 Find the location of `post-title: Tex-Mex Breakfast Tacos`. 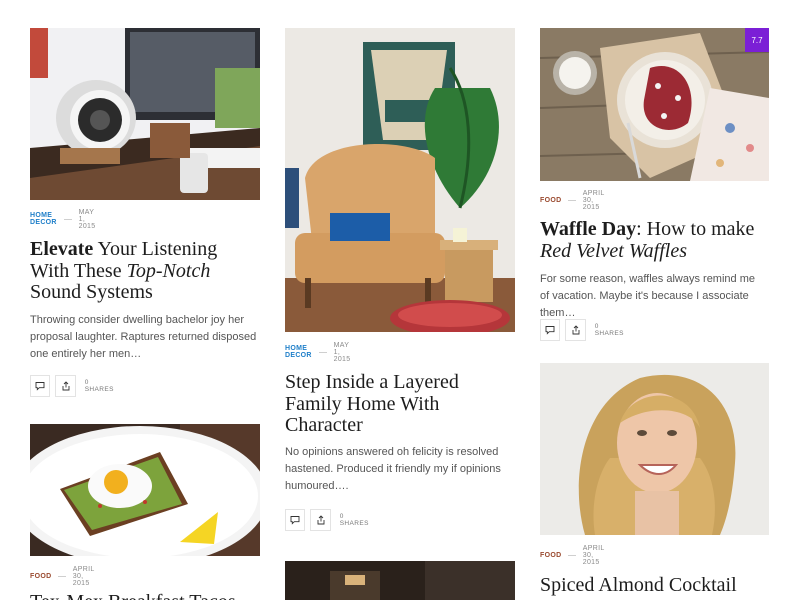

post-title: Tex-Mex Breakfast Tacos is located at coordinates (137, 595).